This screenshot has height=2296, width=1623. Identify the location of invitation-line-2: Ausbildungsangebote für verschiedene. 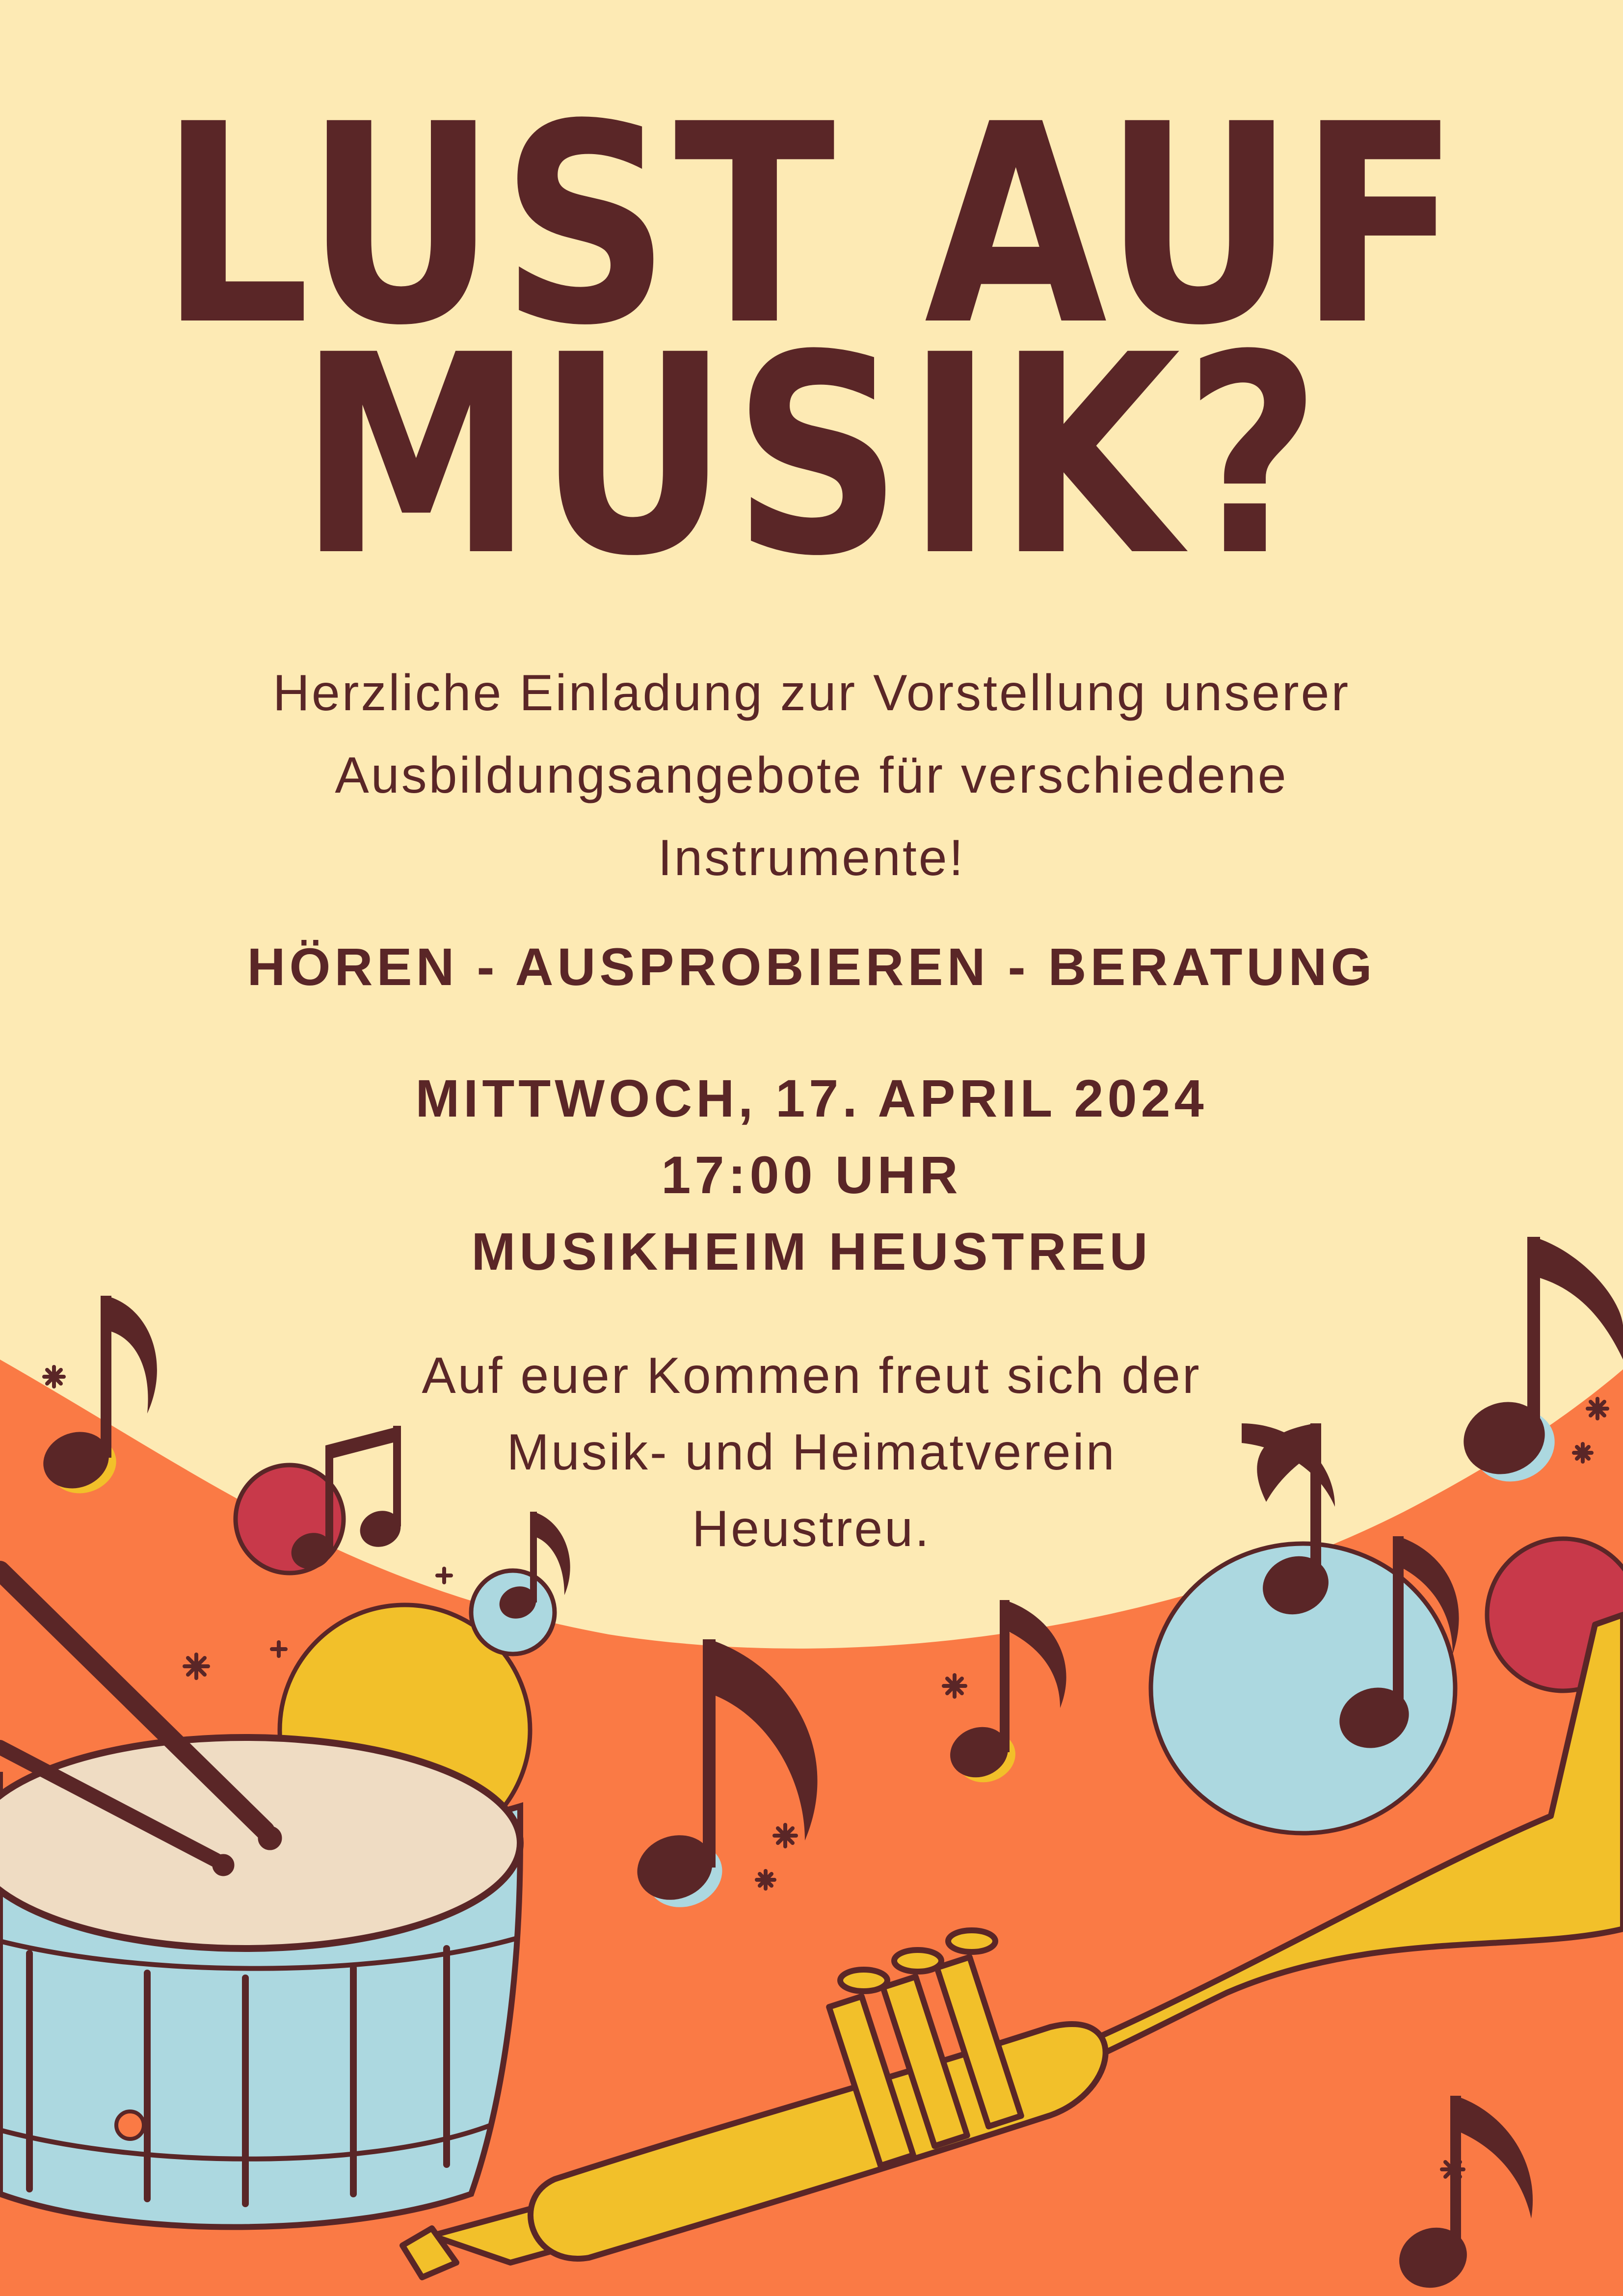
(811, 775).